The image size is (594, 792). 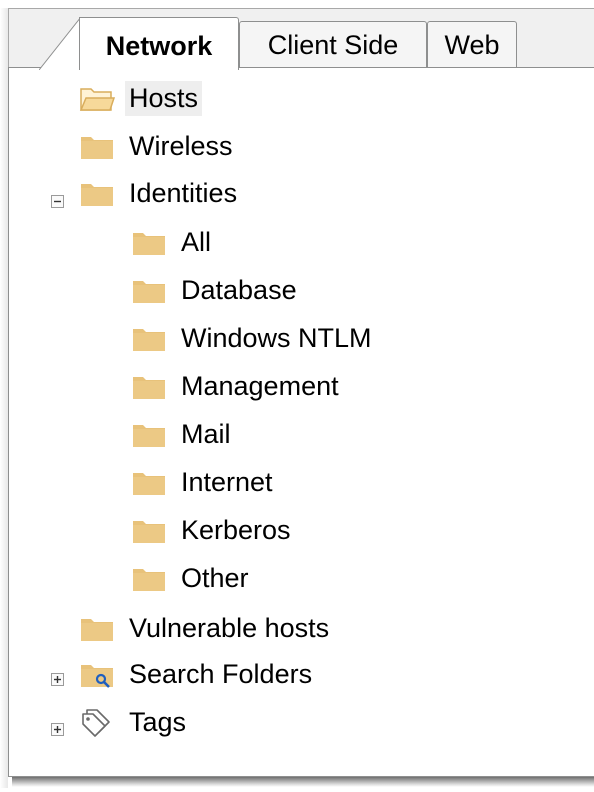 What do you see at coordinates (173, 242) in the screenshot?
I see `tree-item-all: All` at bounding box center [173, 242].